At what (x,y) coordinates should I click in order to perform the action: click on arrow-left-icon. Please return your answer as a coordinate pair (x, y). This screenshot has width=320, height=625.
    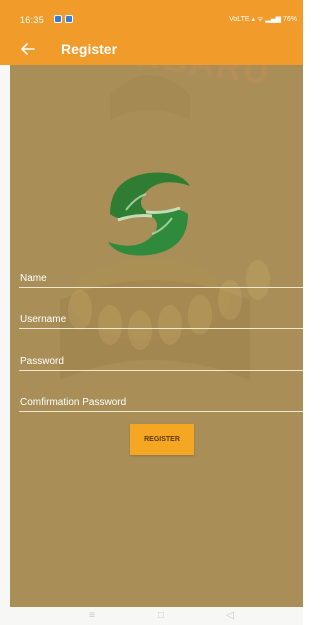
    Looking at the image, I should click on (28, 49).